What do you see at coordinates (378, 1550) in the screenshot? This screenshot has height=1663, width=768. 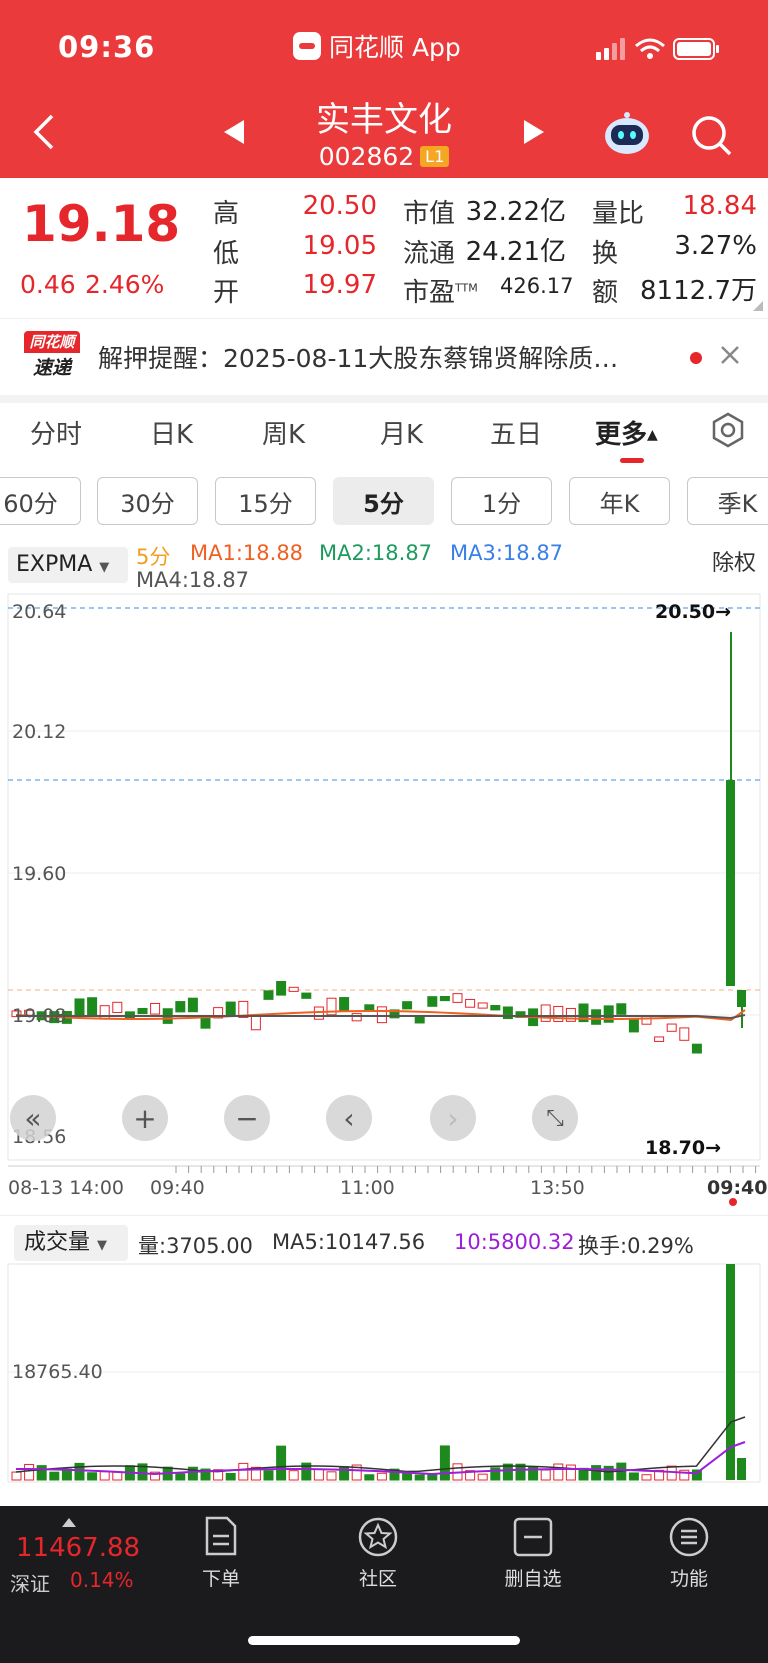 I see `nav-community: 社区` at bounding box center [378, 1550].